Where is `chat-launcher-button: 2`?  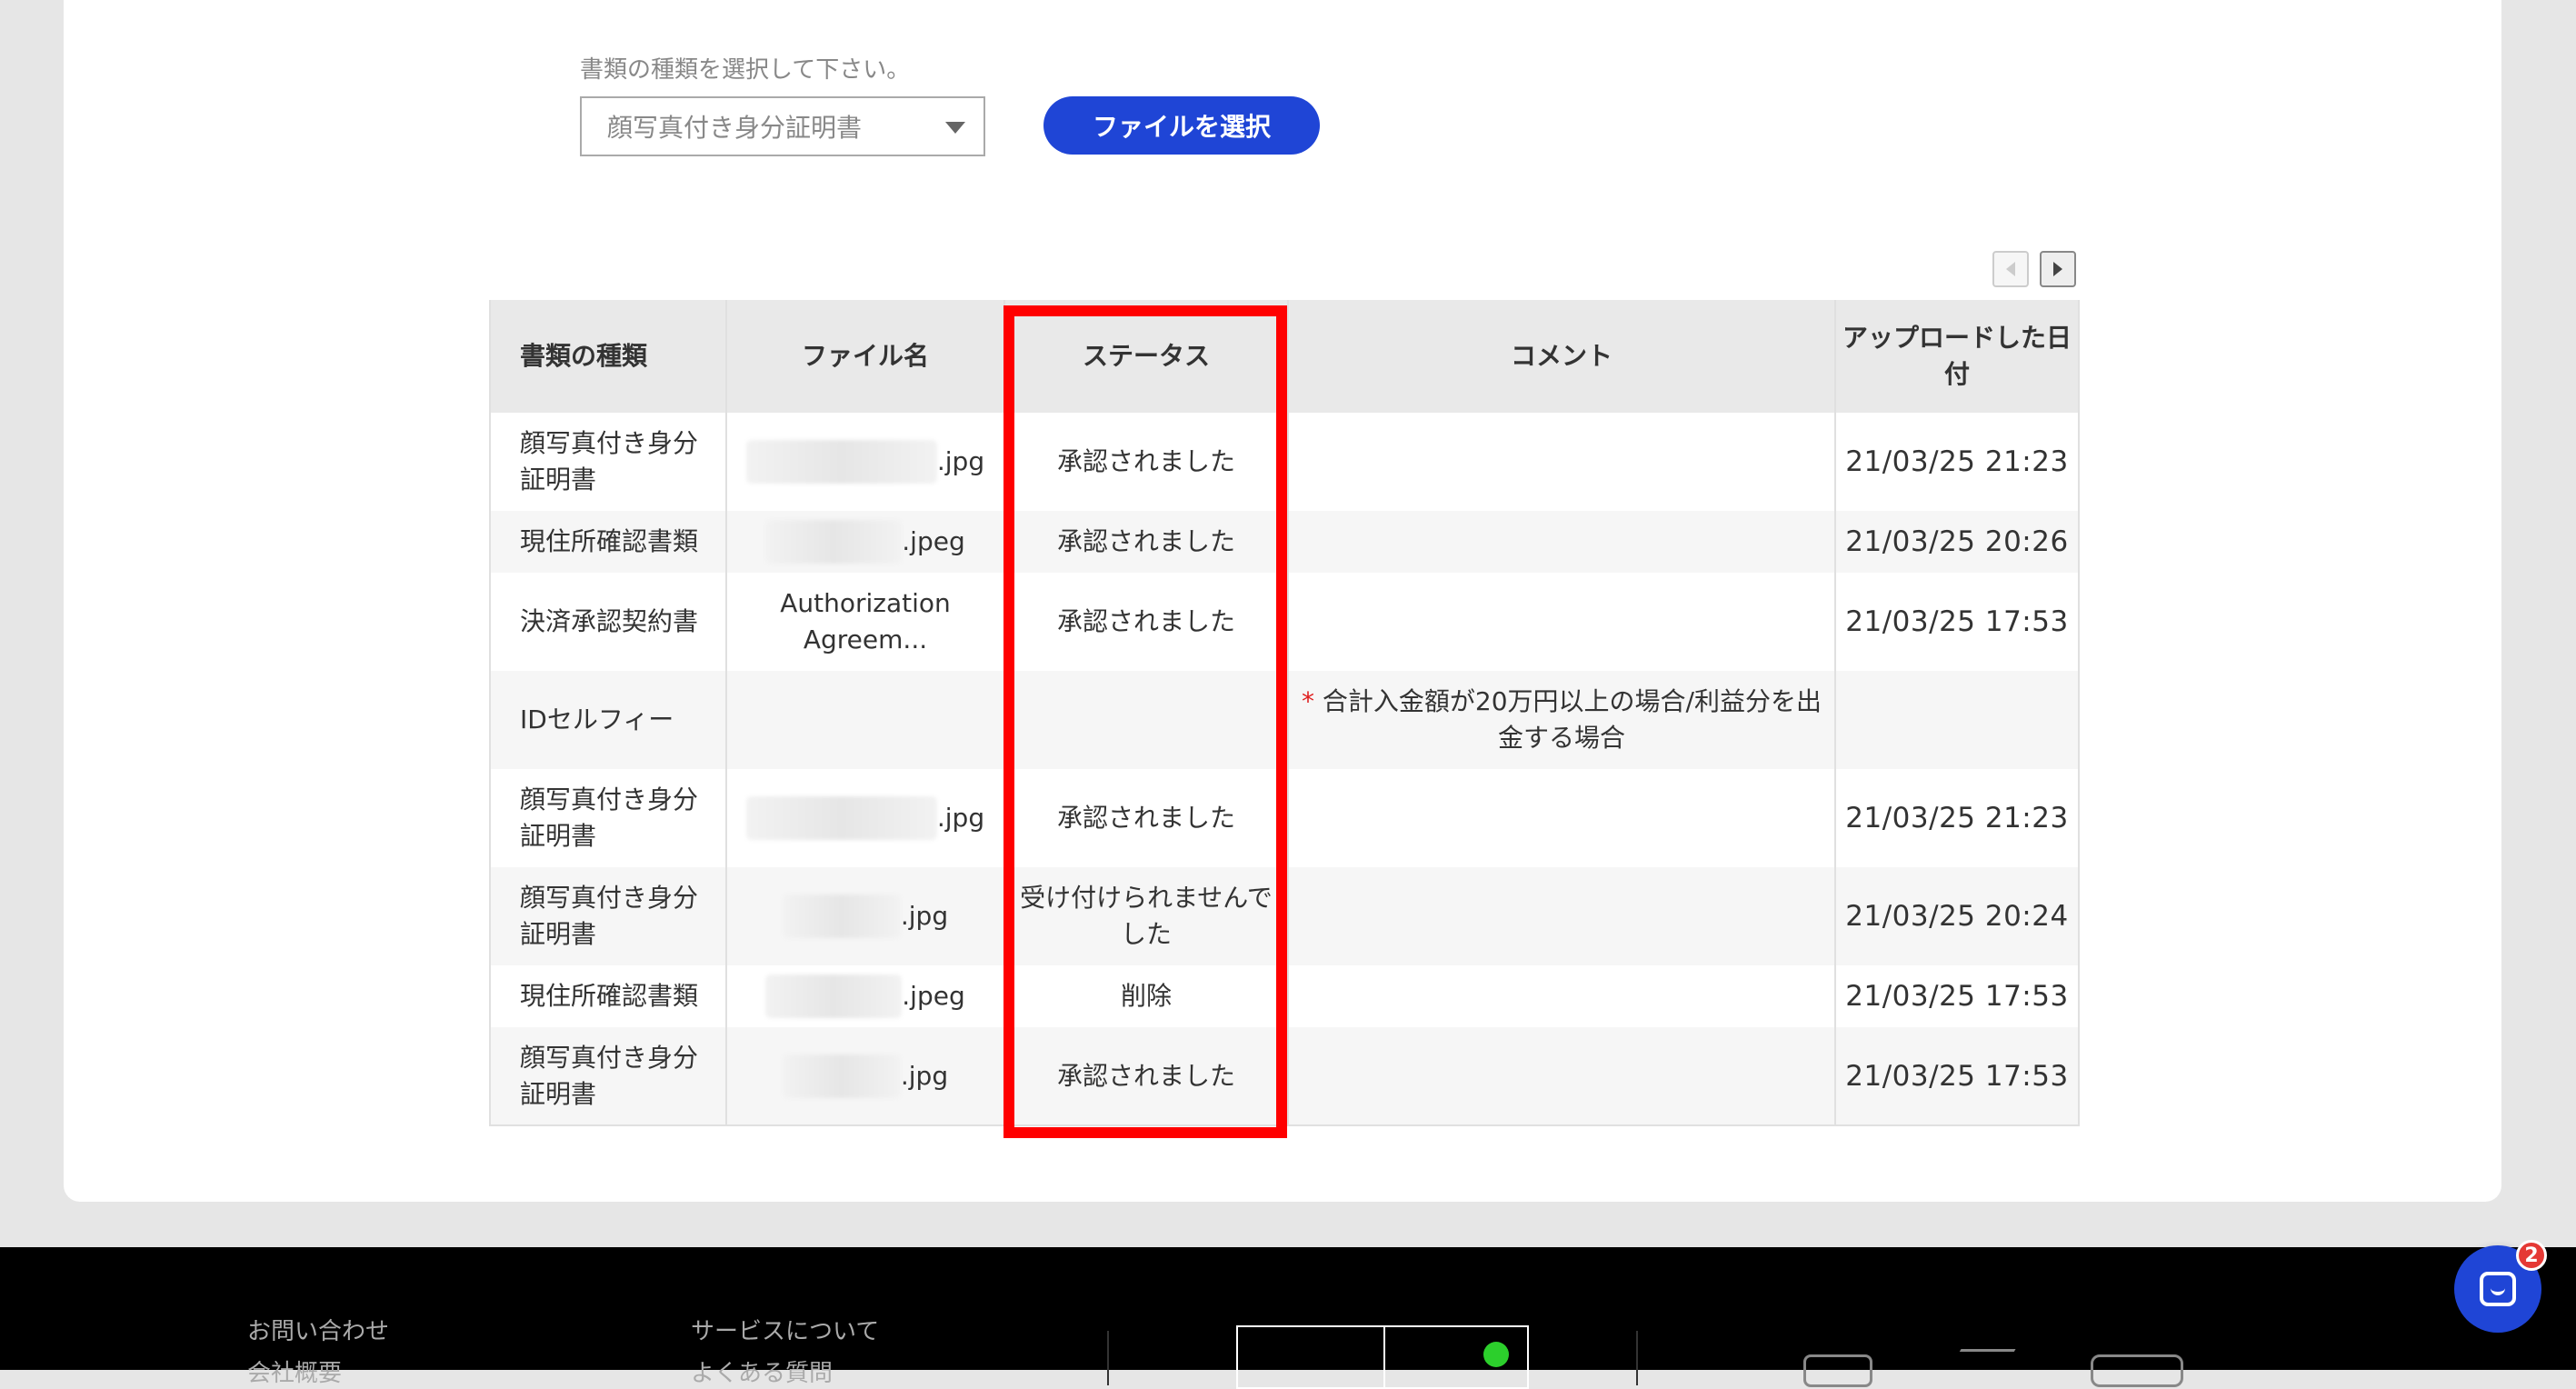
chat-launcher-button: 2 is located at coordinates (2500, 1287).